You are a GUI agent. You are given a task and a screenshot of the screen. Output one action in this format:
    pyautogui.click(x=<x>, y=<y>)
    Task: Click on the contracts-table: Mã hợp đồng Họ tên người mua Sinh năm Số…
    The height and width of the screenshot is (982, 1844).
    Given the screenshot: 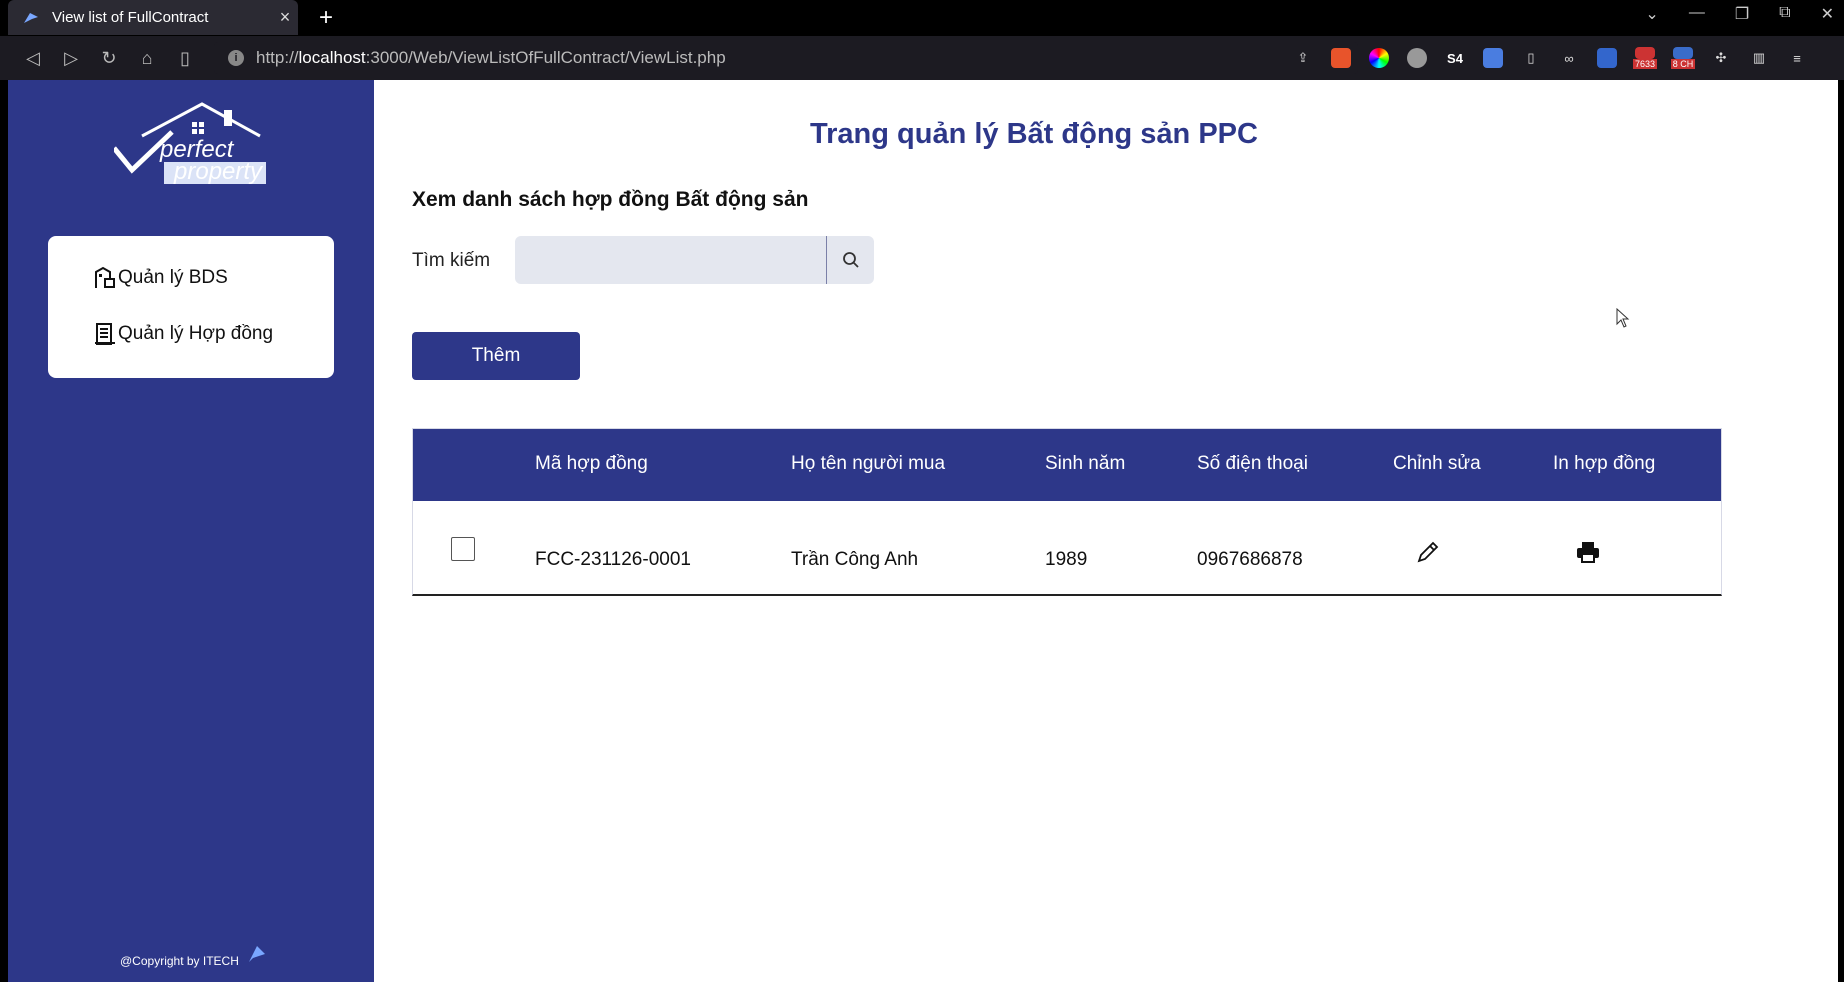 What is the action you would take?
    pyautogui.click(x=1067, y=512)
    